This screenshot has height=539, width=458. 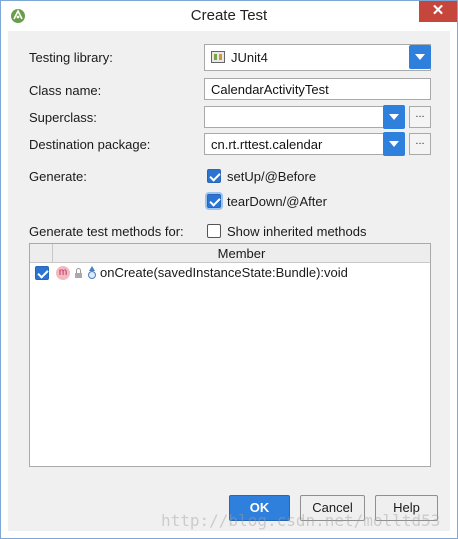 What do you see at coordinates (270, 89) in the screenshot?
I see `class-name-value: CalendarActivityTest` at bounding box center [270, 89].